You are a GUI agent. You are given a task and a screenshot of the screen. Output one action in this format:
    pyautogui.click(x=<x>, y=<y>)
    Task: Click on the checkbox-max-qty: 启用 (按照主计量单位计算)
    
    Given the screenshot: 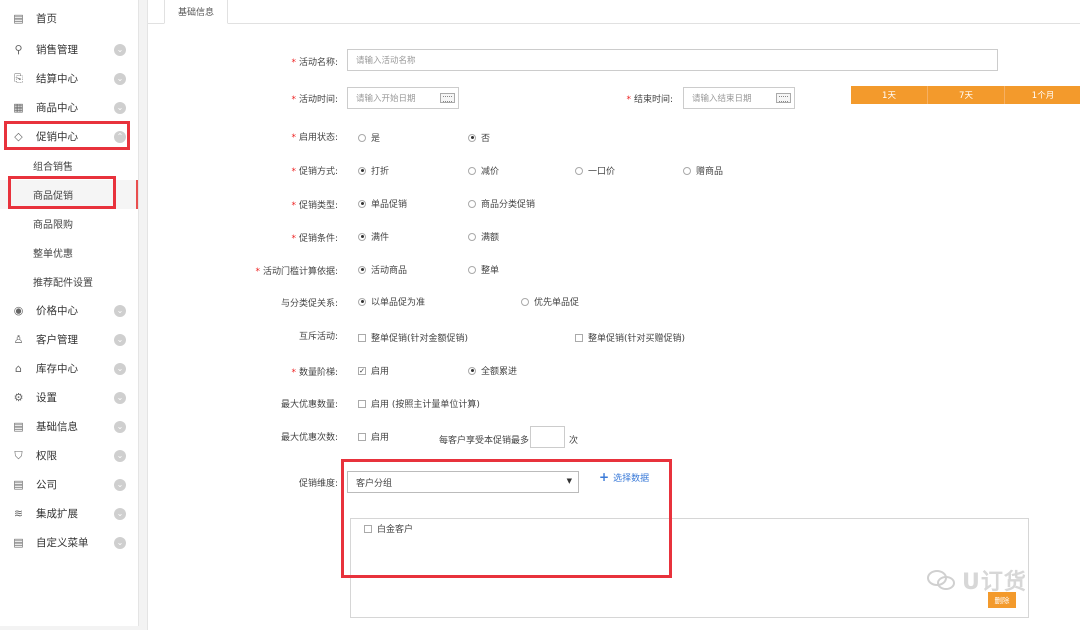 What is the action you would take?
    pyautogui.click(x=419, y=403)
    